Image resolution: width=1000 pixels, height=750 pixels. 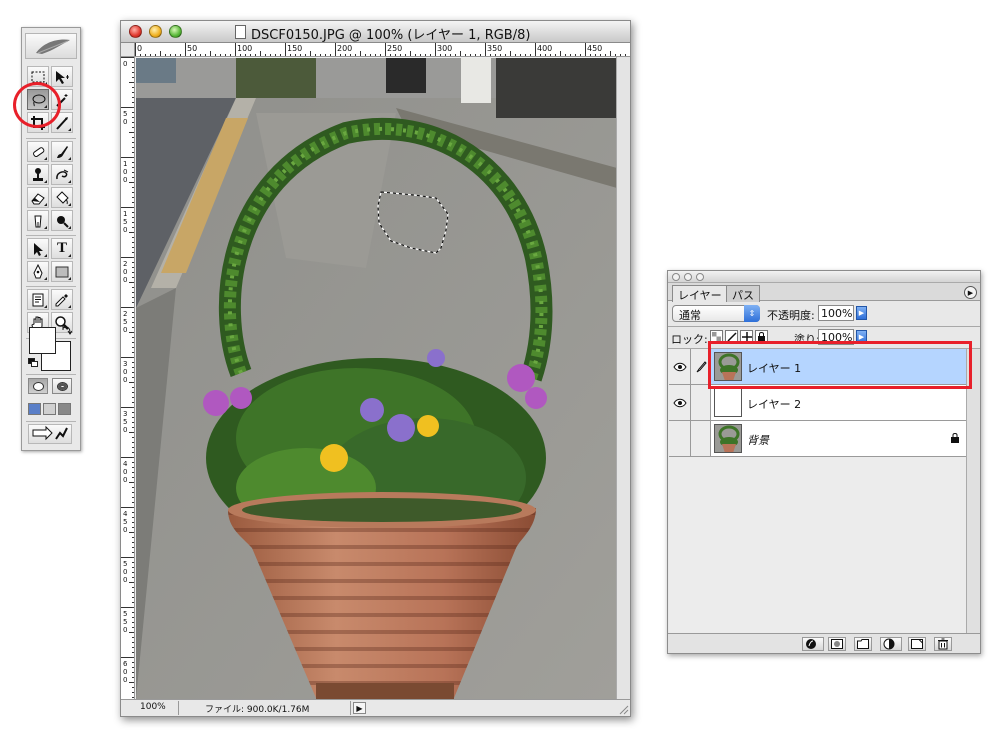 What do you see at coordinates (38, 248) in the screenshot?
I see `path-selection-tool-icon` at bounding box center [38, 248].